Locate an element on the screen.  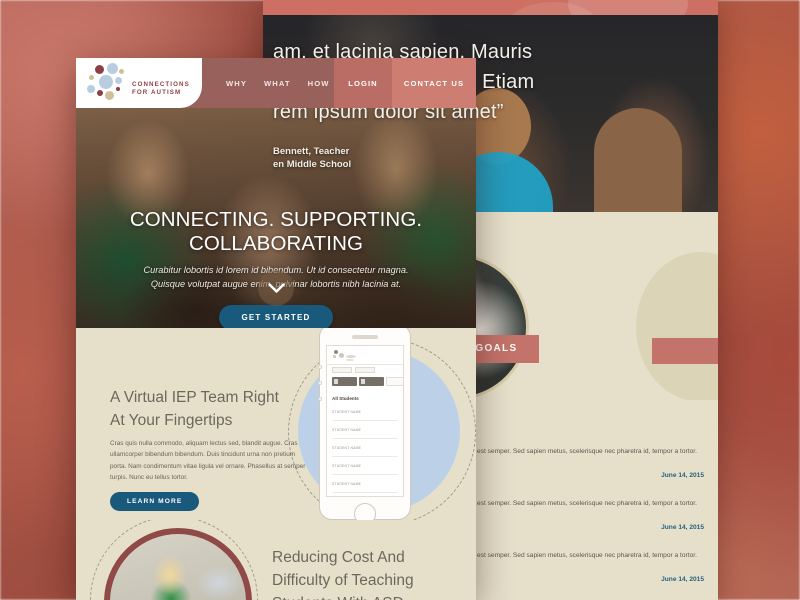
hero-title: CONNECTING. SUPPORTING. COLLABORATING is located at coordinates (276, 231).